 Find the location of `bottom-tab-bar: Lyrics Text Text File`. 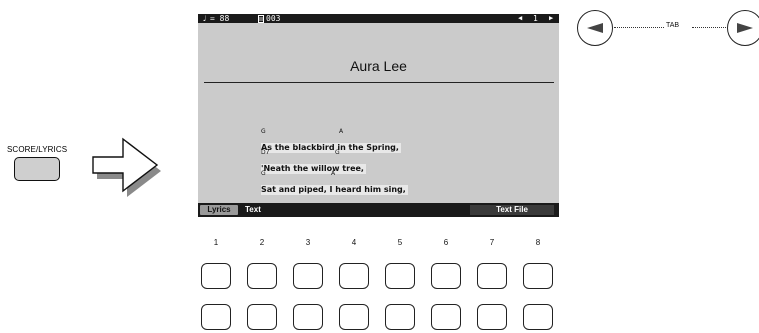

bottom-tab-bar: Lyrics Text Text File is located at coordinates (378, 210).